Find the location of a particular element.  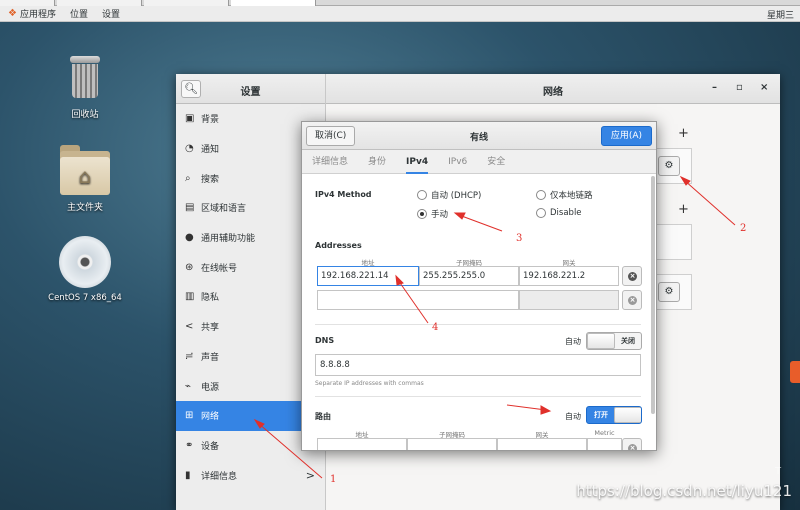

method-link-local-radio: 仅本地链路 is located at coordinates (564, 195).